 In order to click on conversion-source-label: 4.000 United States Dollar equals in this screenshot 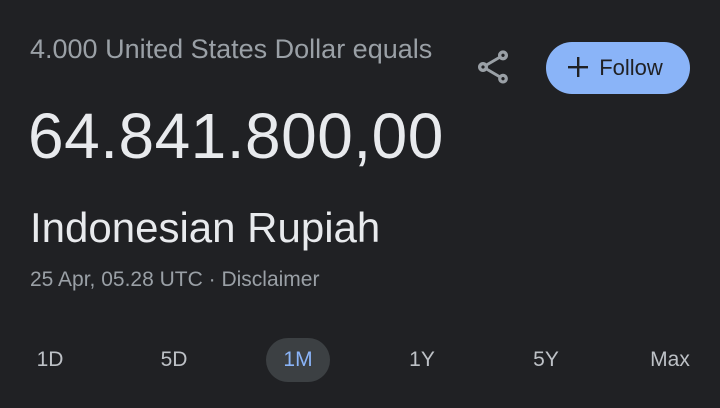, I will do `click(231, 49)`.